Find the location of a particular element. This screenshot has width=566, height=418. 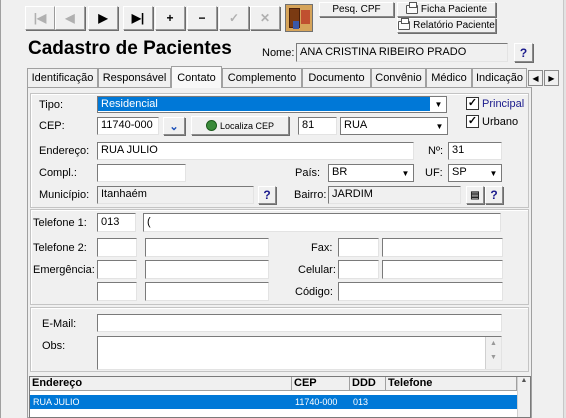

localiza-cep-button: Localiza CEP is located at coordinates (240, 125).